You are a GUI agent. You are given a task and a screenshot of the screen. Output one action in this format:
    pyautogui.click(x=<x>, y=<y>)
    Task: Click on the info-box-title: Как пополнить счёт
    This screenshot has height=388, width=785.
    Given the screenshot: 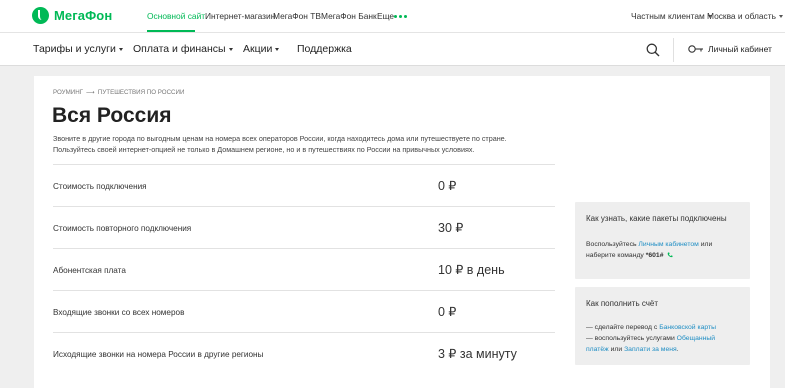 What is the action you would take?
    pyautogui.click(x=622, y=303)
    